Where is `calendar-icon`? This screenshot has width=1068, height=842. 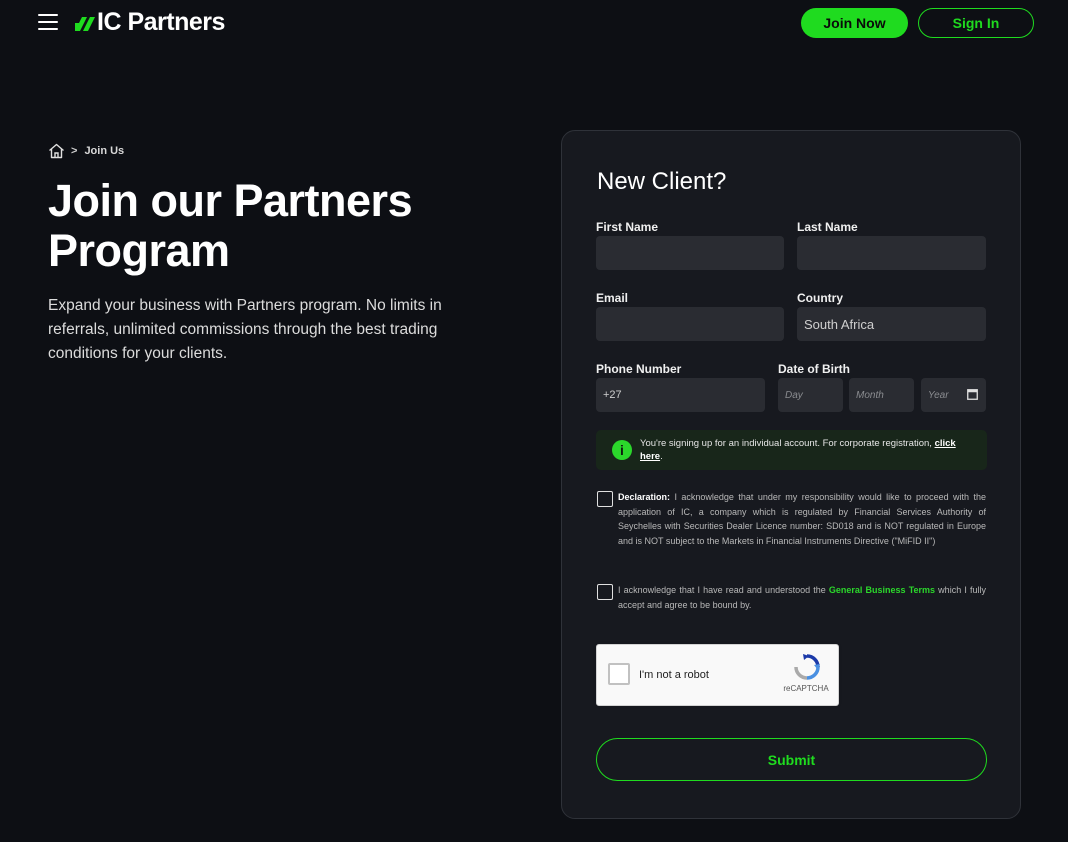
calendar-icon is located at coordinates (972, 394).